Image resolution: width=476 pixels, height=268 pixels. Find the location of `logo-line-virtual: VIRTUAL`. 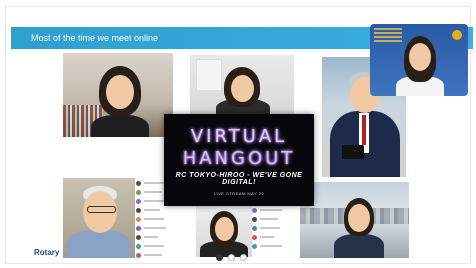

logo-line-virtual: VIRTUAL is located at coordinates (239, 136).